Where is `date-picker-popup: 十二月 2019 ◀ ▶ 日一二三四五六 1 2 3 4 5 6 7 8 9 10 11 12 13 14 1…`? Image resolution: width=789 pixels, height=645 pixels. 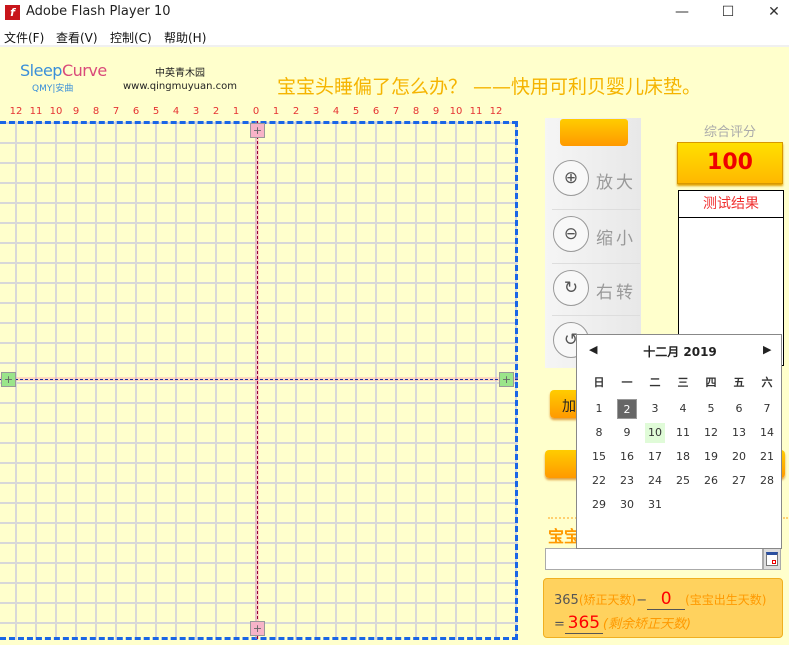
date-picker-popup: 十二月 2019 ◀ ▶ 日一二三四五六 1 2 3 4 5 6 7 8 9 10 11 12 13 14 1… is located at coordinates (679, 441).